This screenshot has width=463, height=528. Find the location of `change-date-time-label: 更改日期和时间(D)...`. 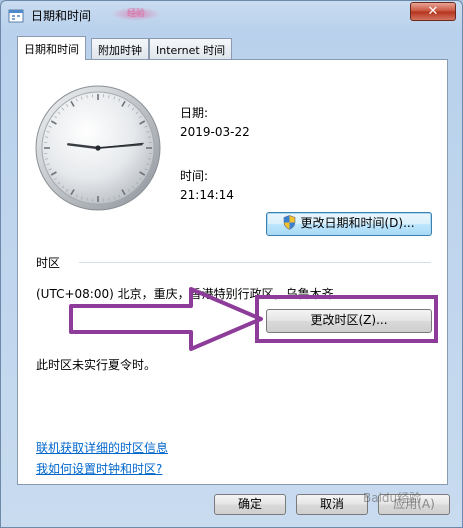

change-date-time-label: 更改日期和时间(D)... is located at coordinates (357, 223).